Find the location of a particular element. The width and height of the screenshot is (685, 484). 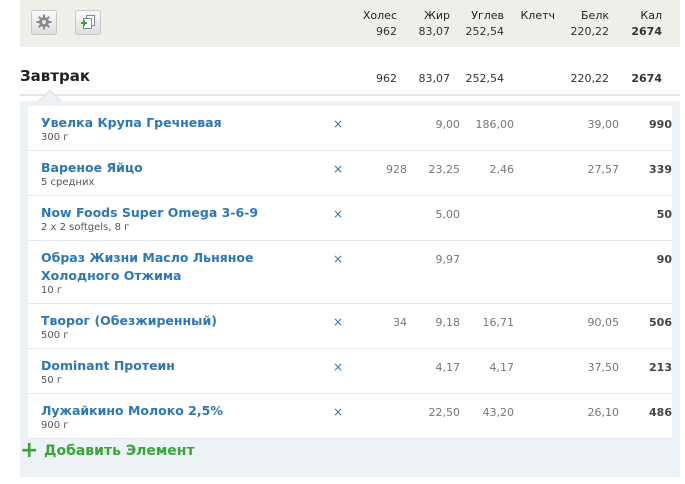

item-portion: 10 г is located at coordinates (52, 290).